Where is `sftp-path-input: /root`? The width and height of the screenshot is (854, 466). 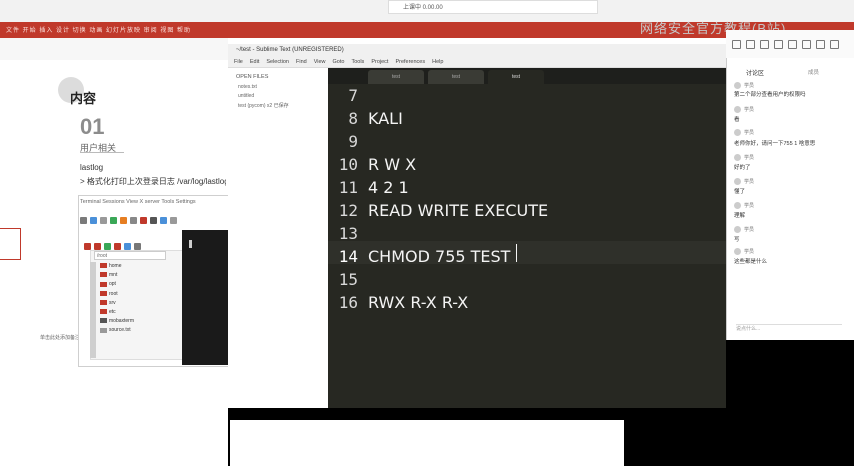
sftp-path-input: /root is located at coordinates (130, 255).